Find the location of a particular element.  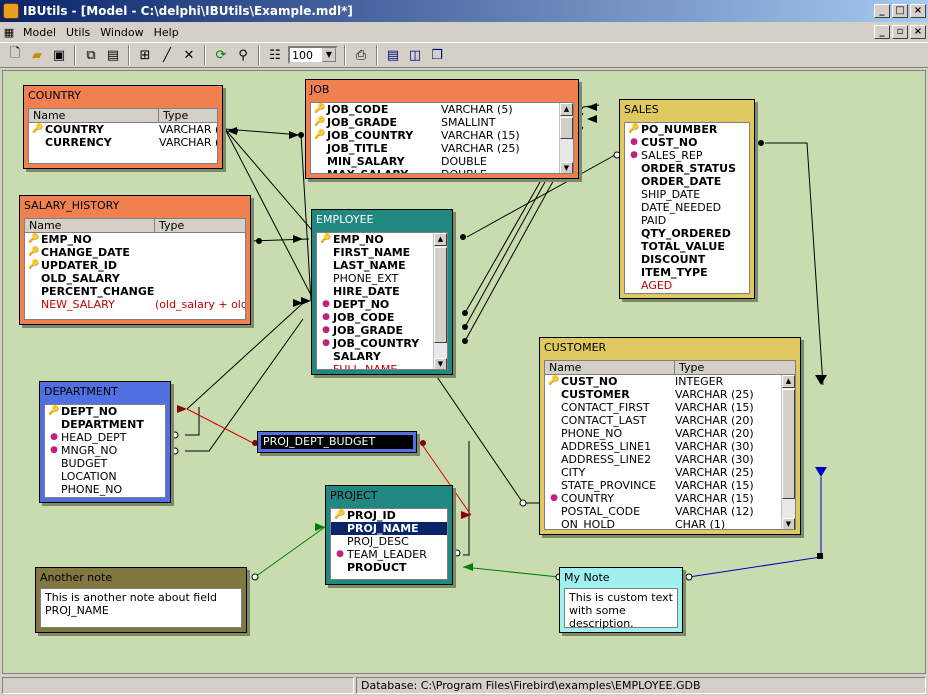

copy-icon: ⧉ is located at coordinates (91, 55).